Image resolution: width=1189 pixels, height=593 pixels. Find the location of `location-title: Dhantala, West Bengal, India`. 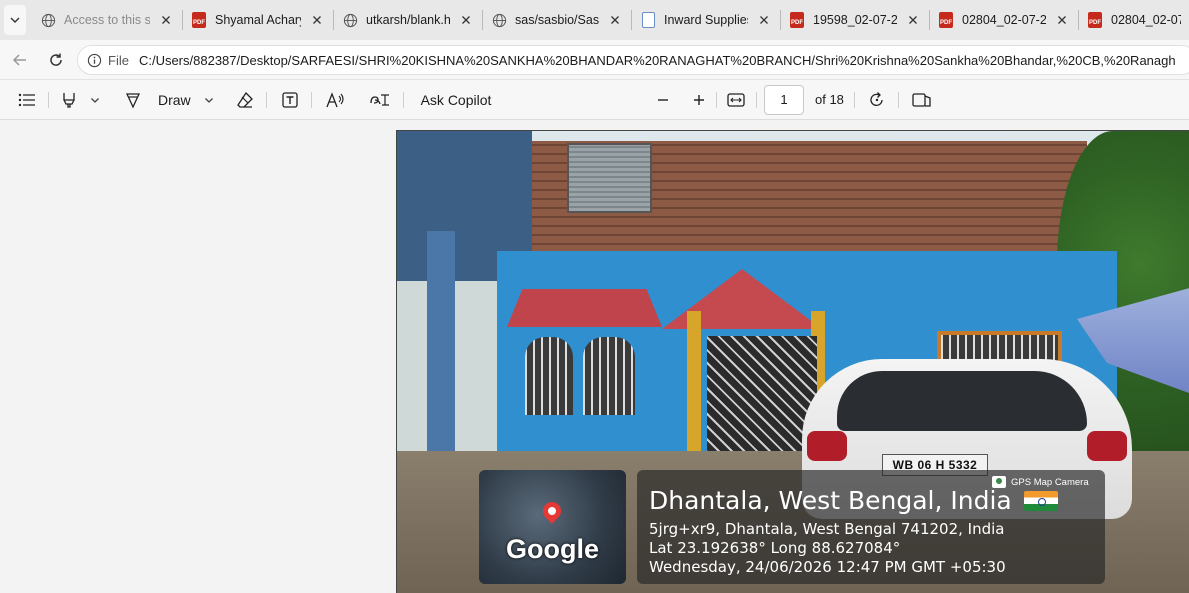

location-title: Dhantala, West Bengal, India is located at coordinates (853, 500).